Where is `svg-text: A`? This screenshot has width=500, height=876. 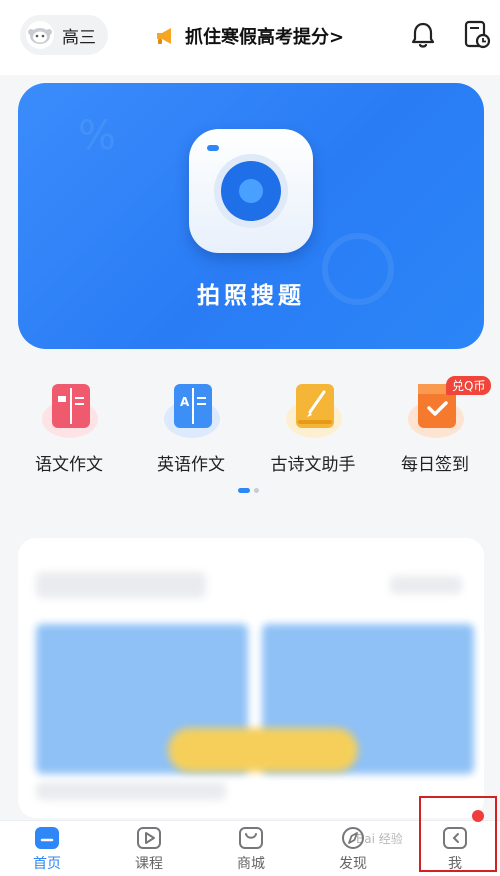 svg-text: A is located at coordinates (185, 402).